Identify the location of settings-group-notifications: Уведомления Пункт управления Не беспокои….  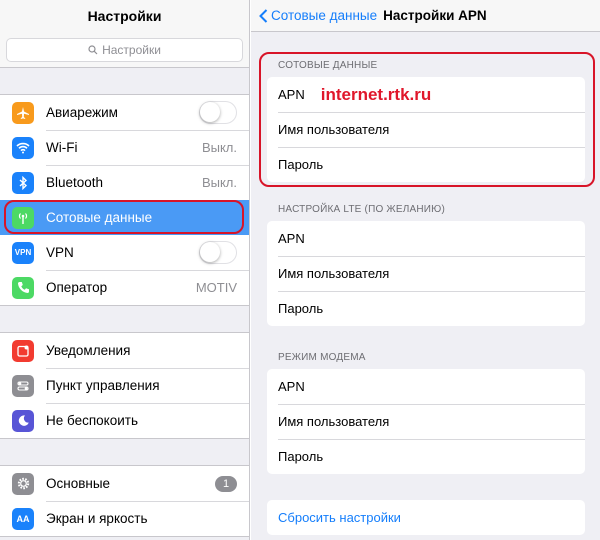
(124, 385).